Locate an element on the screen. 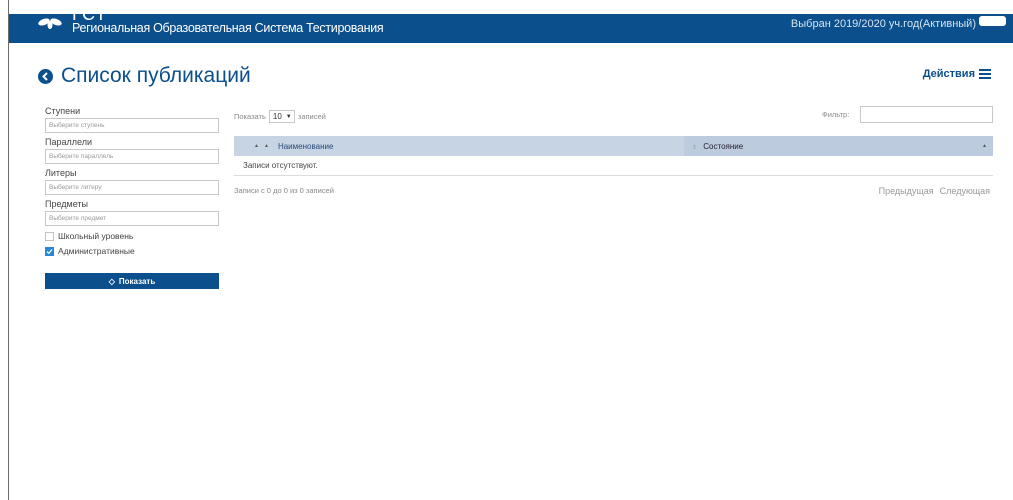  next-page-button: Следующая is located at coordinates (965, 191).